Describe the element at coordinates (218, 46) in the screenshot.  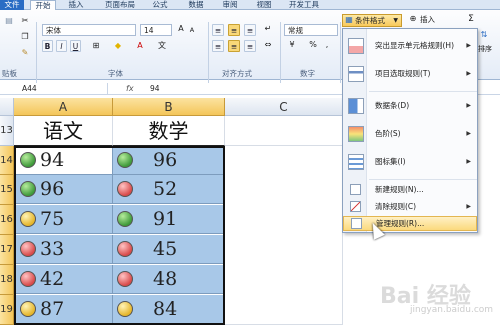
I see `align-left-button: ≡` at that location.